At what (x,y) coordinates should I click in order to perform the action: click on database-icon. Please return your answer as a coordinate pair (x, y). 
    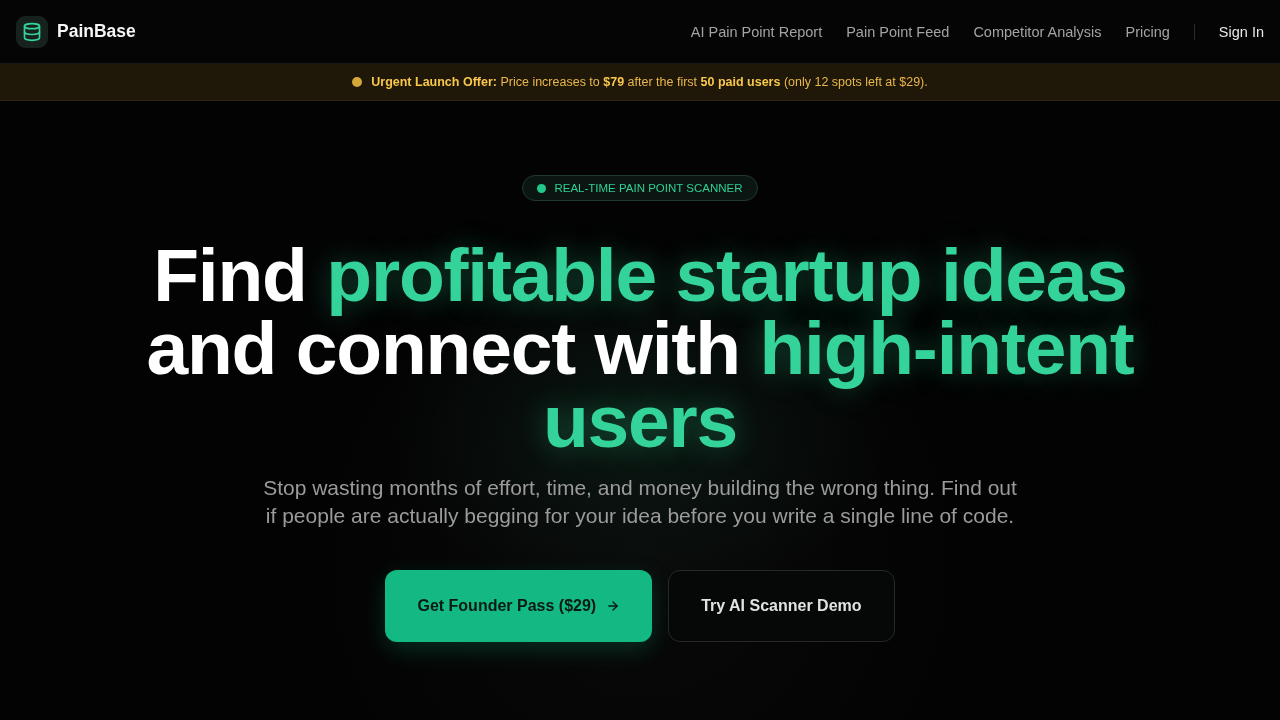
    Looking at the image, I should click on (32, 31).